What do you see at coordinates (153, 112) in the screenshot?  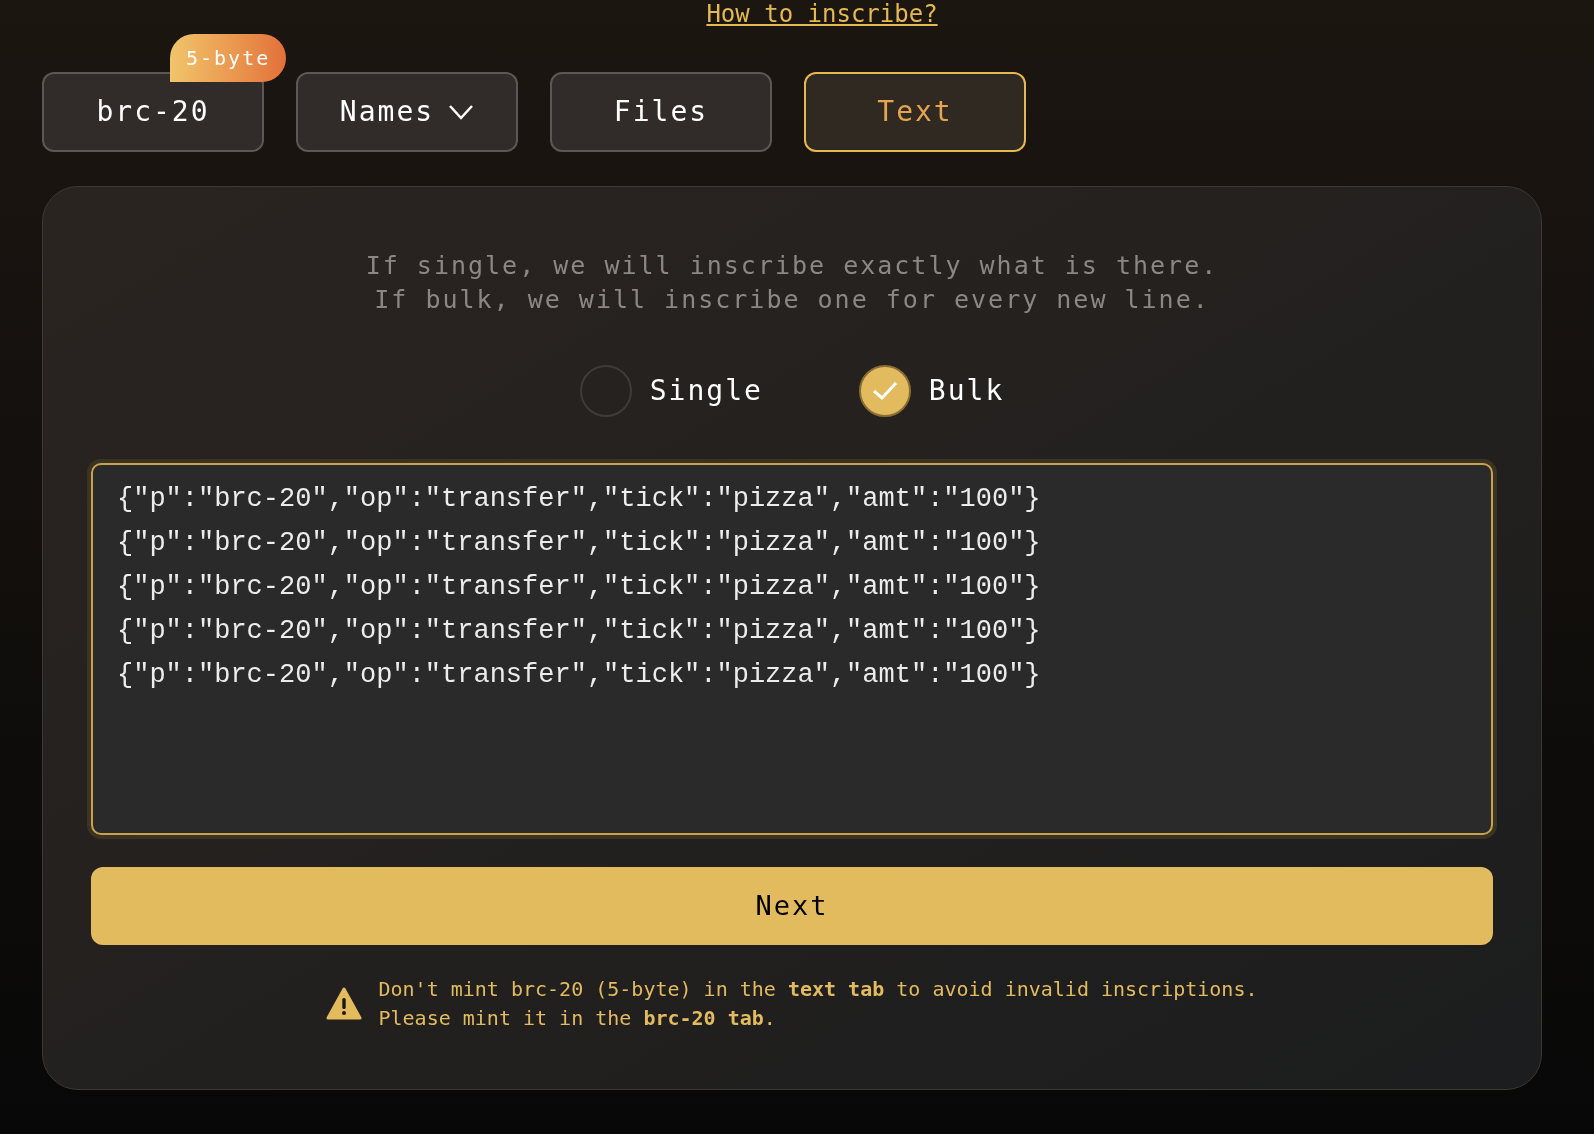 I see `tab: brc-20` at bounding box center [153, 112].